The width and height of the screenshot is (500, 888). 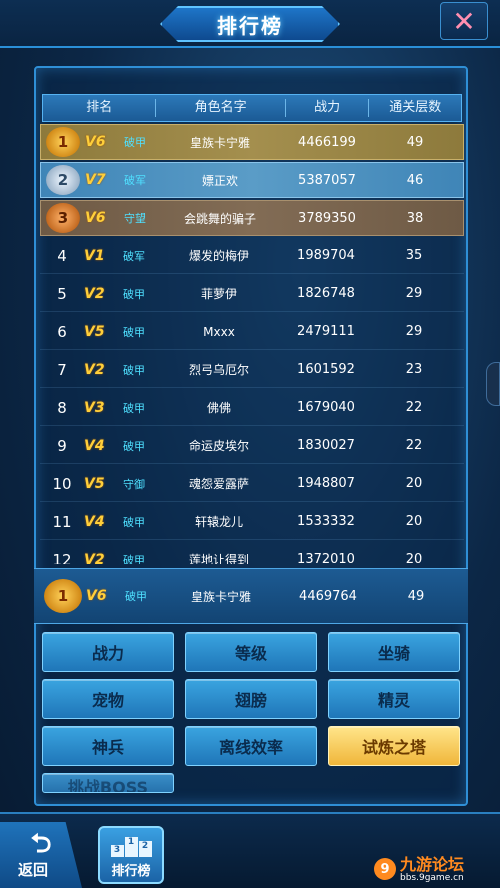 What do you see at coordinates (326, 445) in the screenshot?
I see `player-power: 1830027` at bounding box center [326, 445].